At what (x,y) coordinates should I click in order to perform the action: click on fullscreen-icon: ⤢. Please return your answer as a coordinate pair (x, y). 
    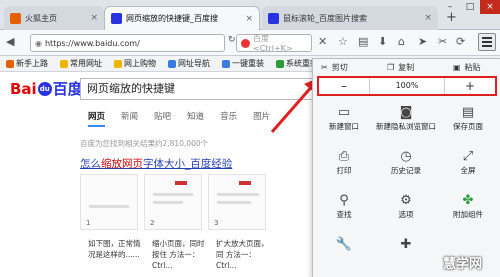
    Looking at the image, I should click on (468, 156).